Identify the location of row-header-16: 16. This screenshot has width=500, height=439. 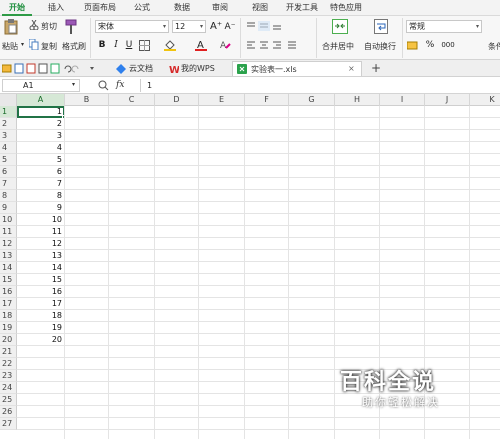
(8, 292).